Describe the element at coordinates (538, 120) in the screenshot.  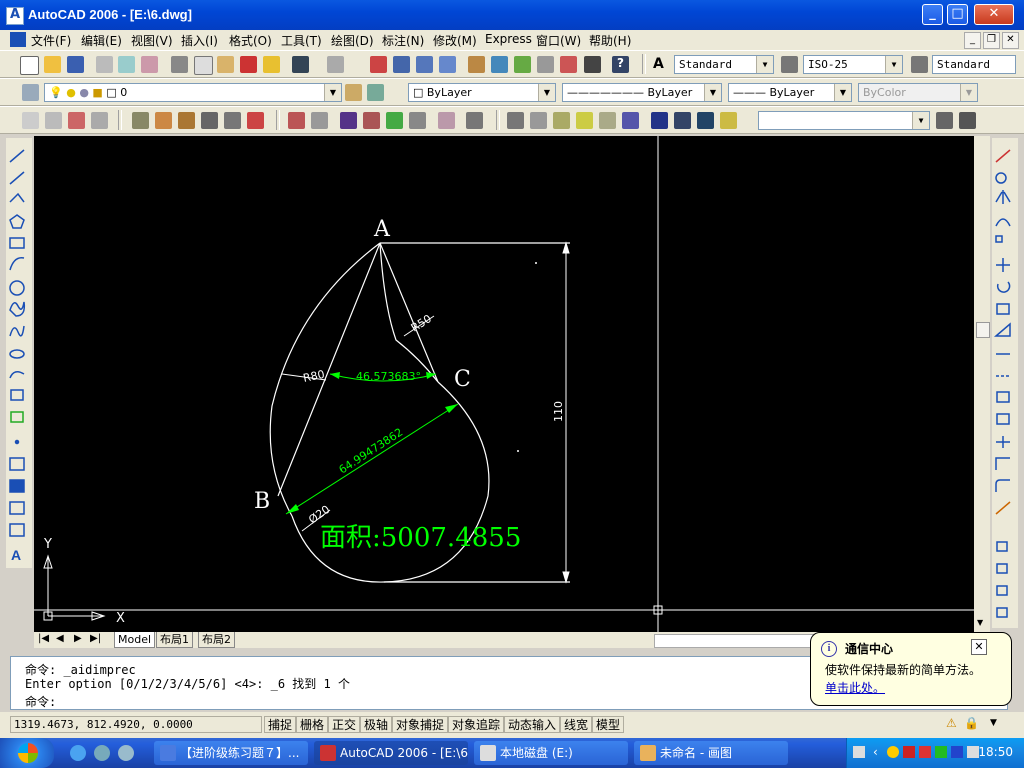
I see `layer-match-icon` at that location.